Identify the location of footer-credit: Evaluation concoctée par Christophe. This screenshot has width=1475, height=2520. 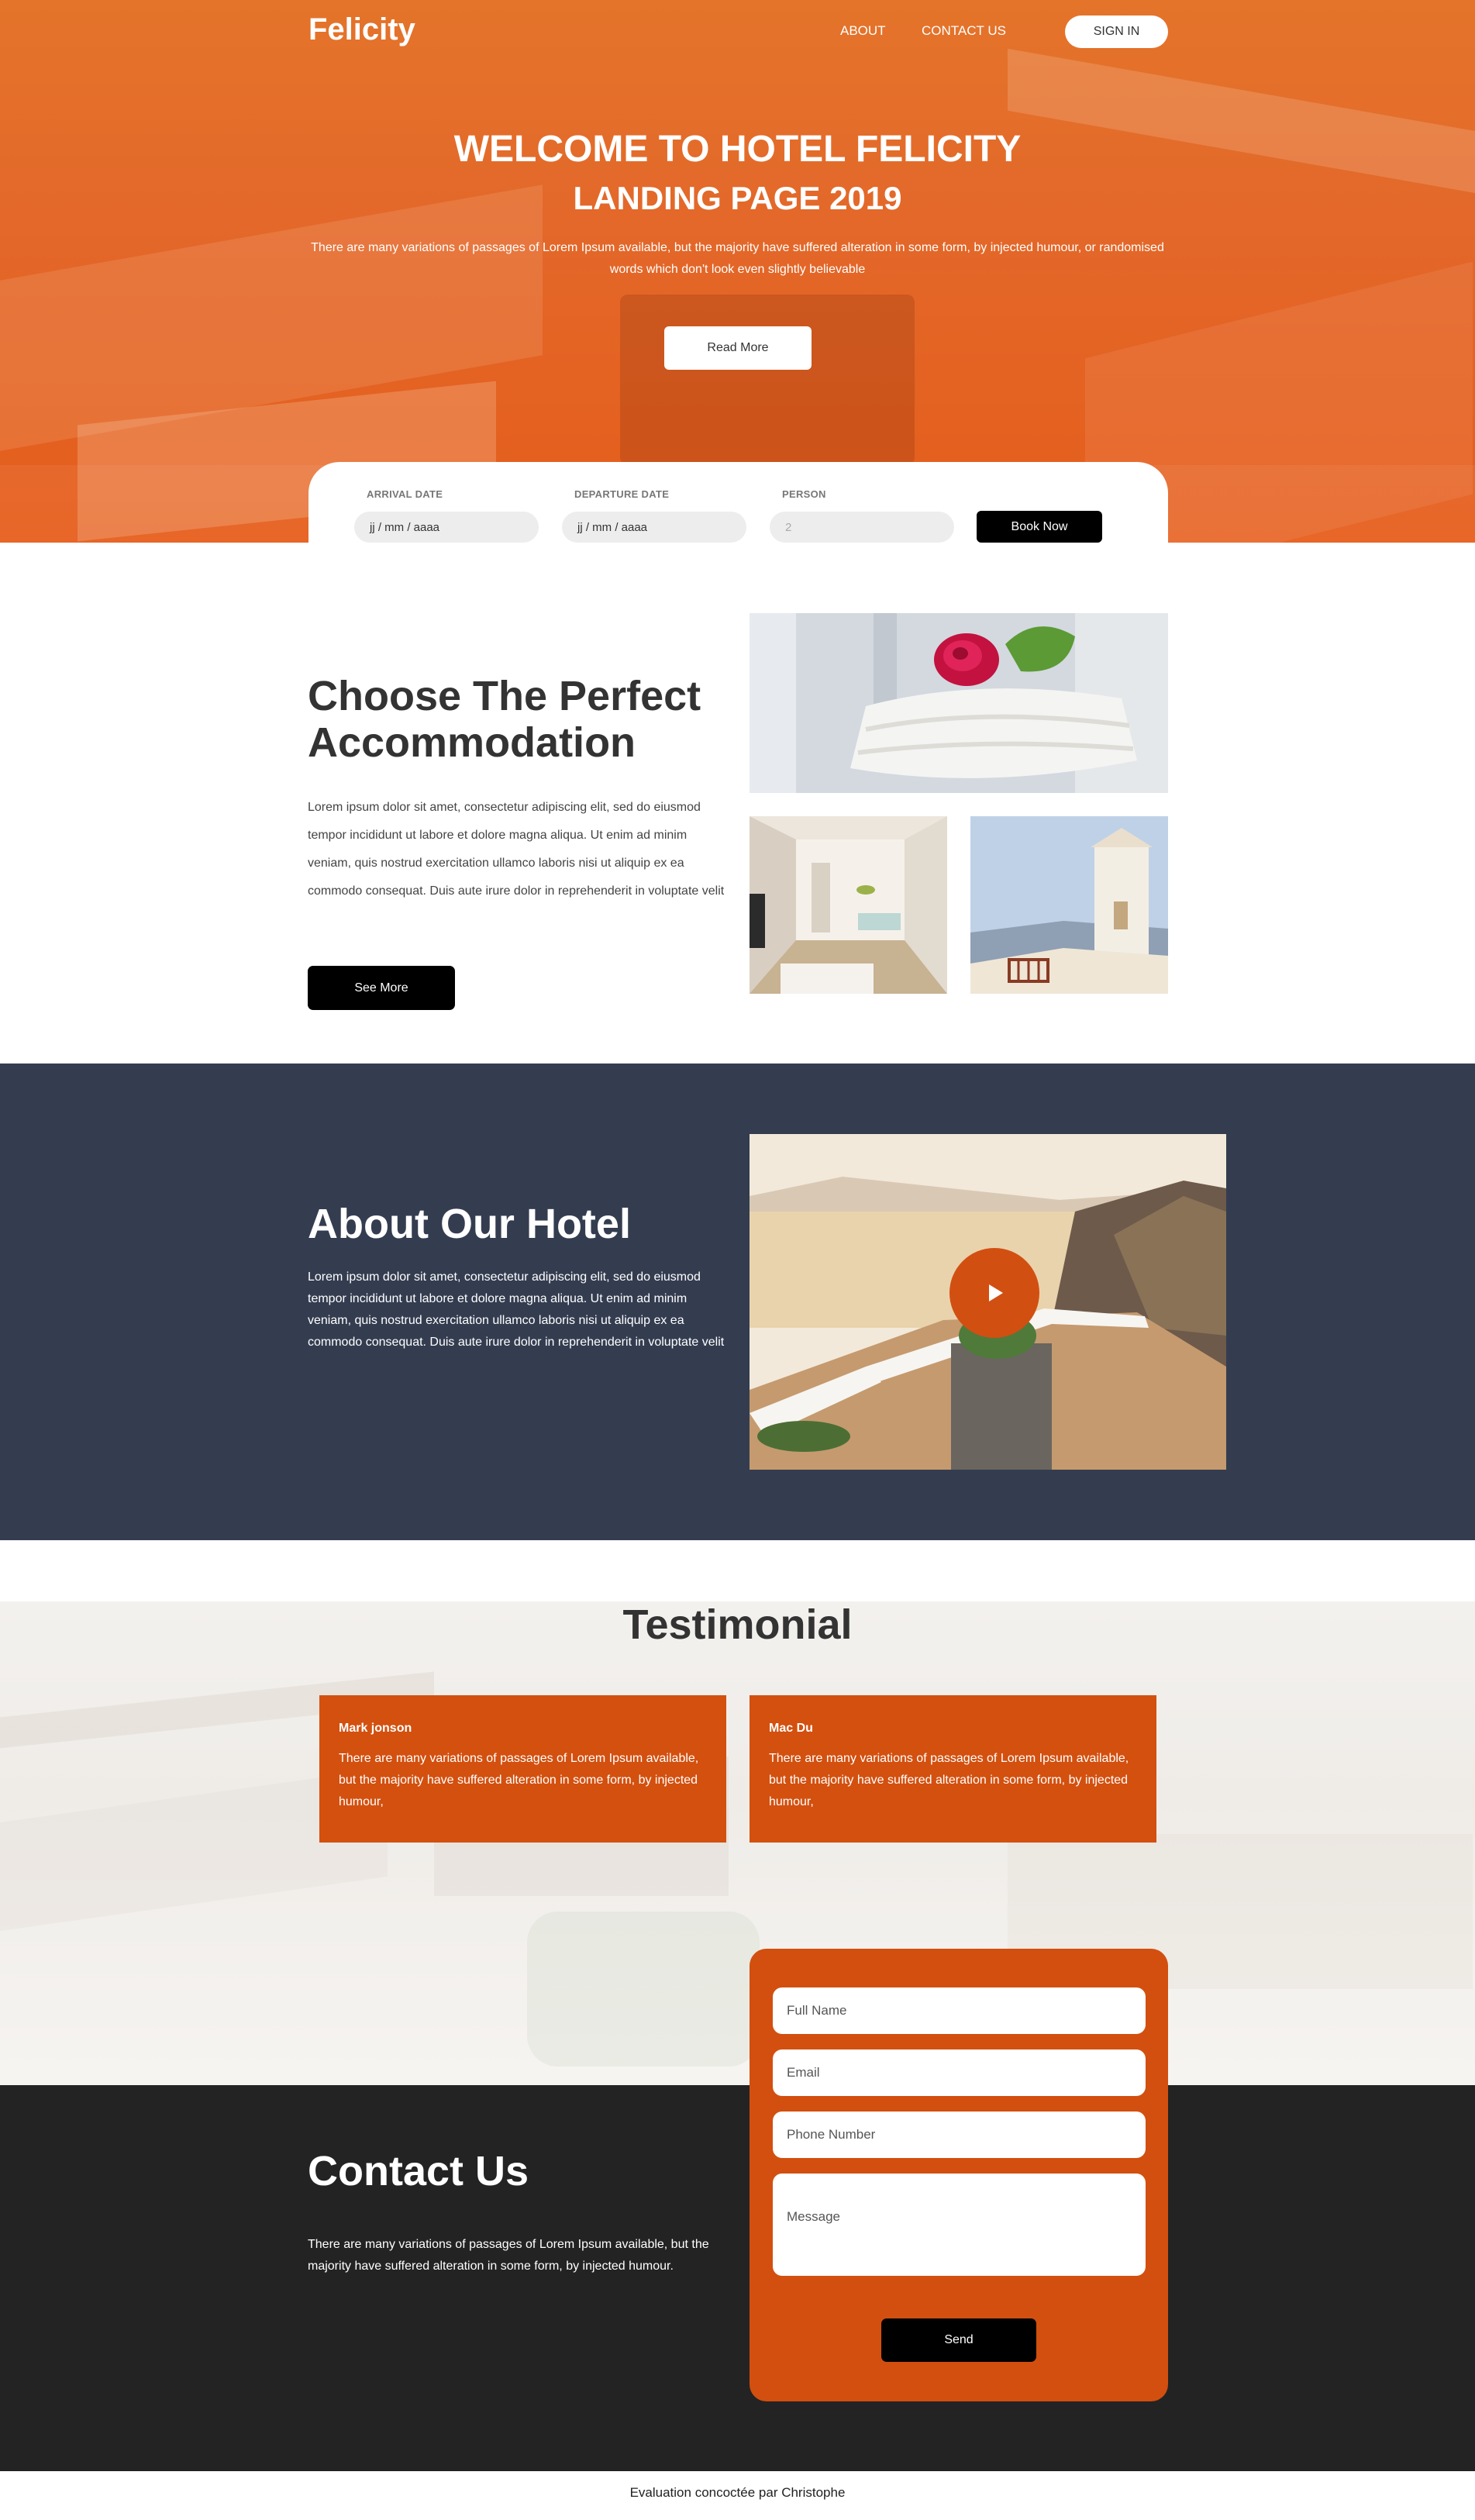
(738, 2492).